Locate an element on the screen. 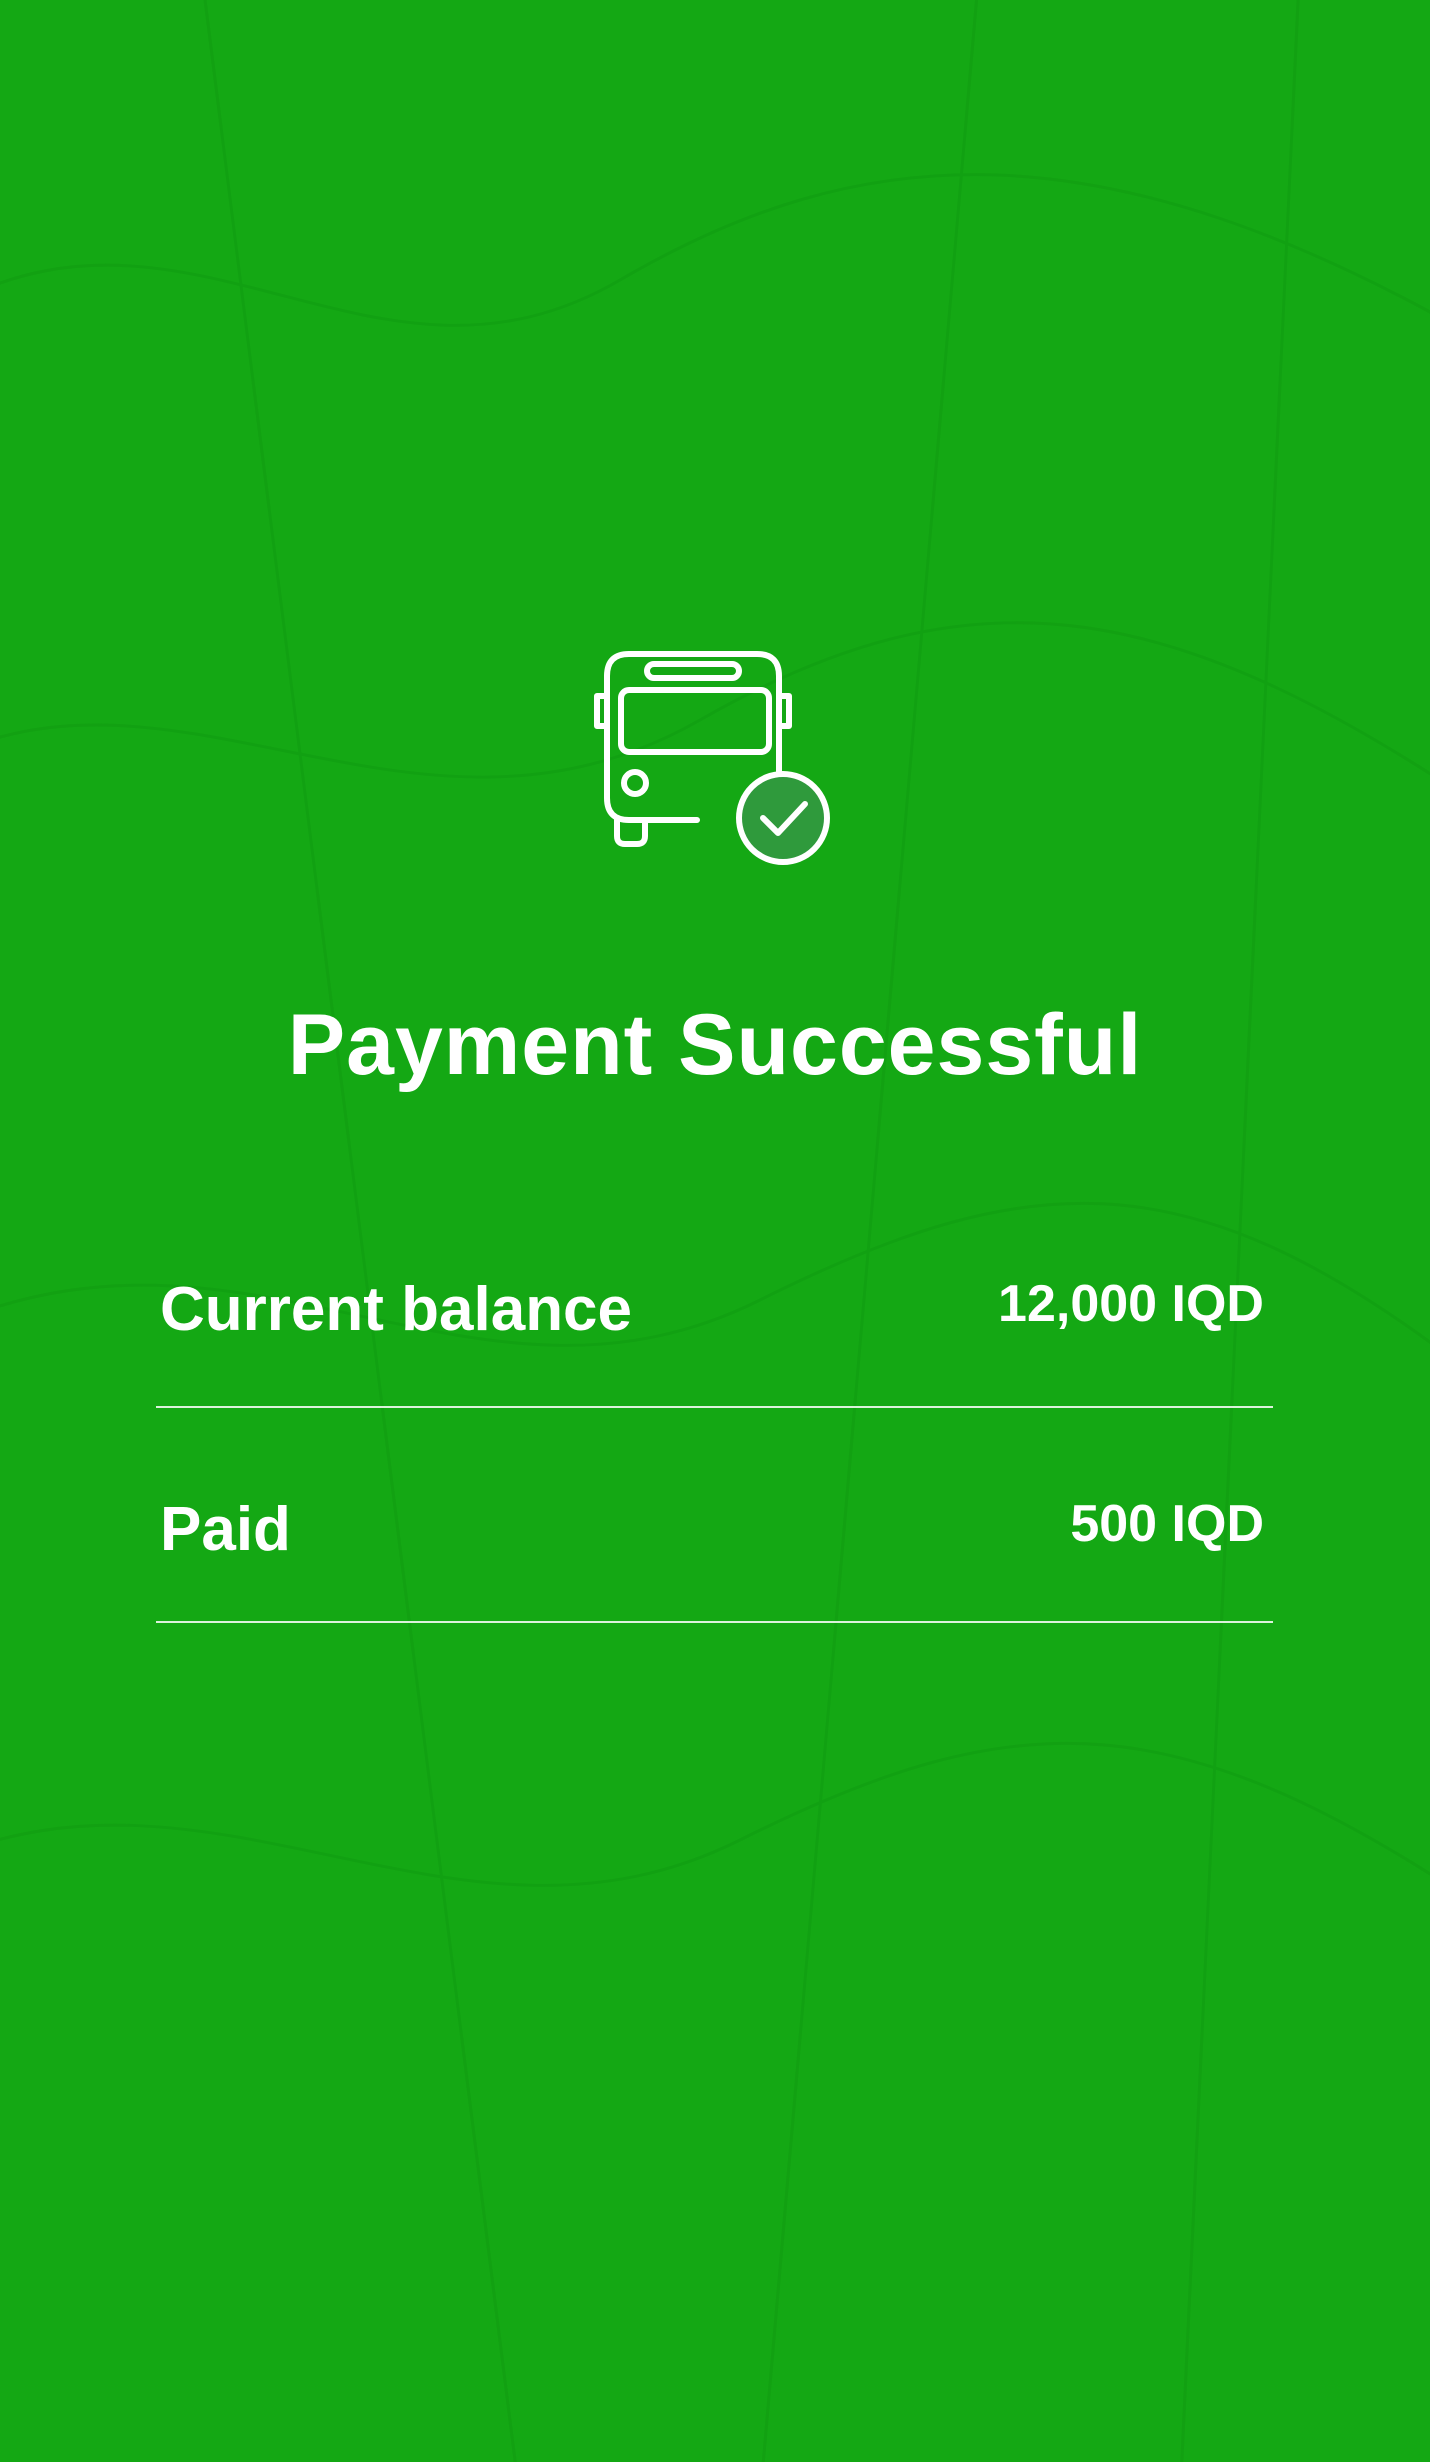  paid-row: Paid 500 IQD is located at coordinates (715, 1530).